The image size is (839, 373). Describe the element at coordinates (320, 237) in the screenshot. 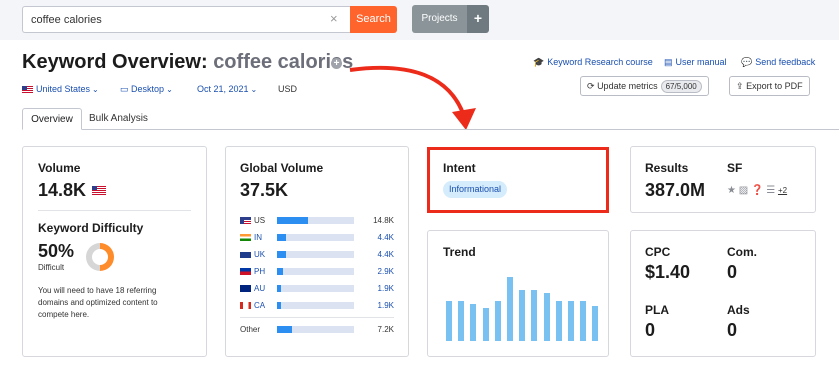

I see `country-row: IN 4.4K` at that location.